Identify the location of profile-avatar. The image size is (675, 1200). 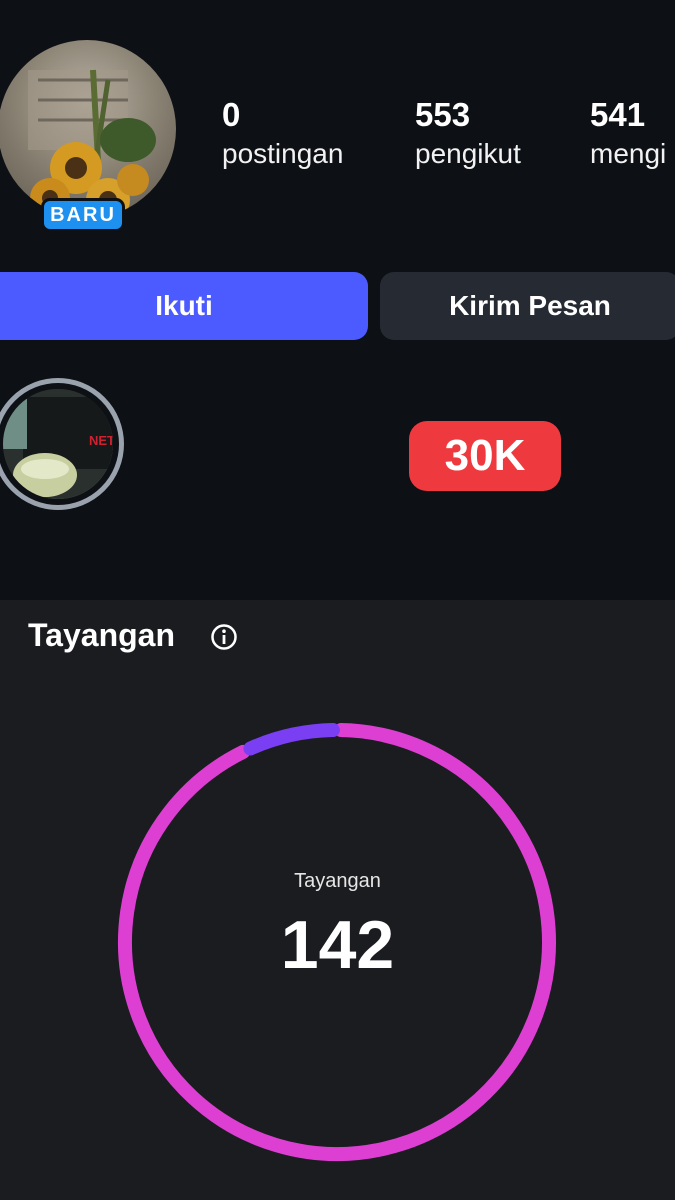
(88, 129).